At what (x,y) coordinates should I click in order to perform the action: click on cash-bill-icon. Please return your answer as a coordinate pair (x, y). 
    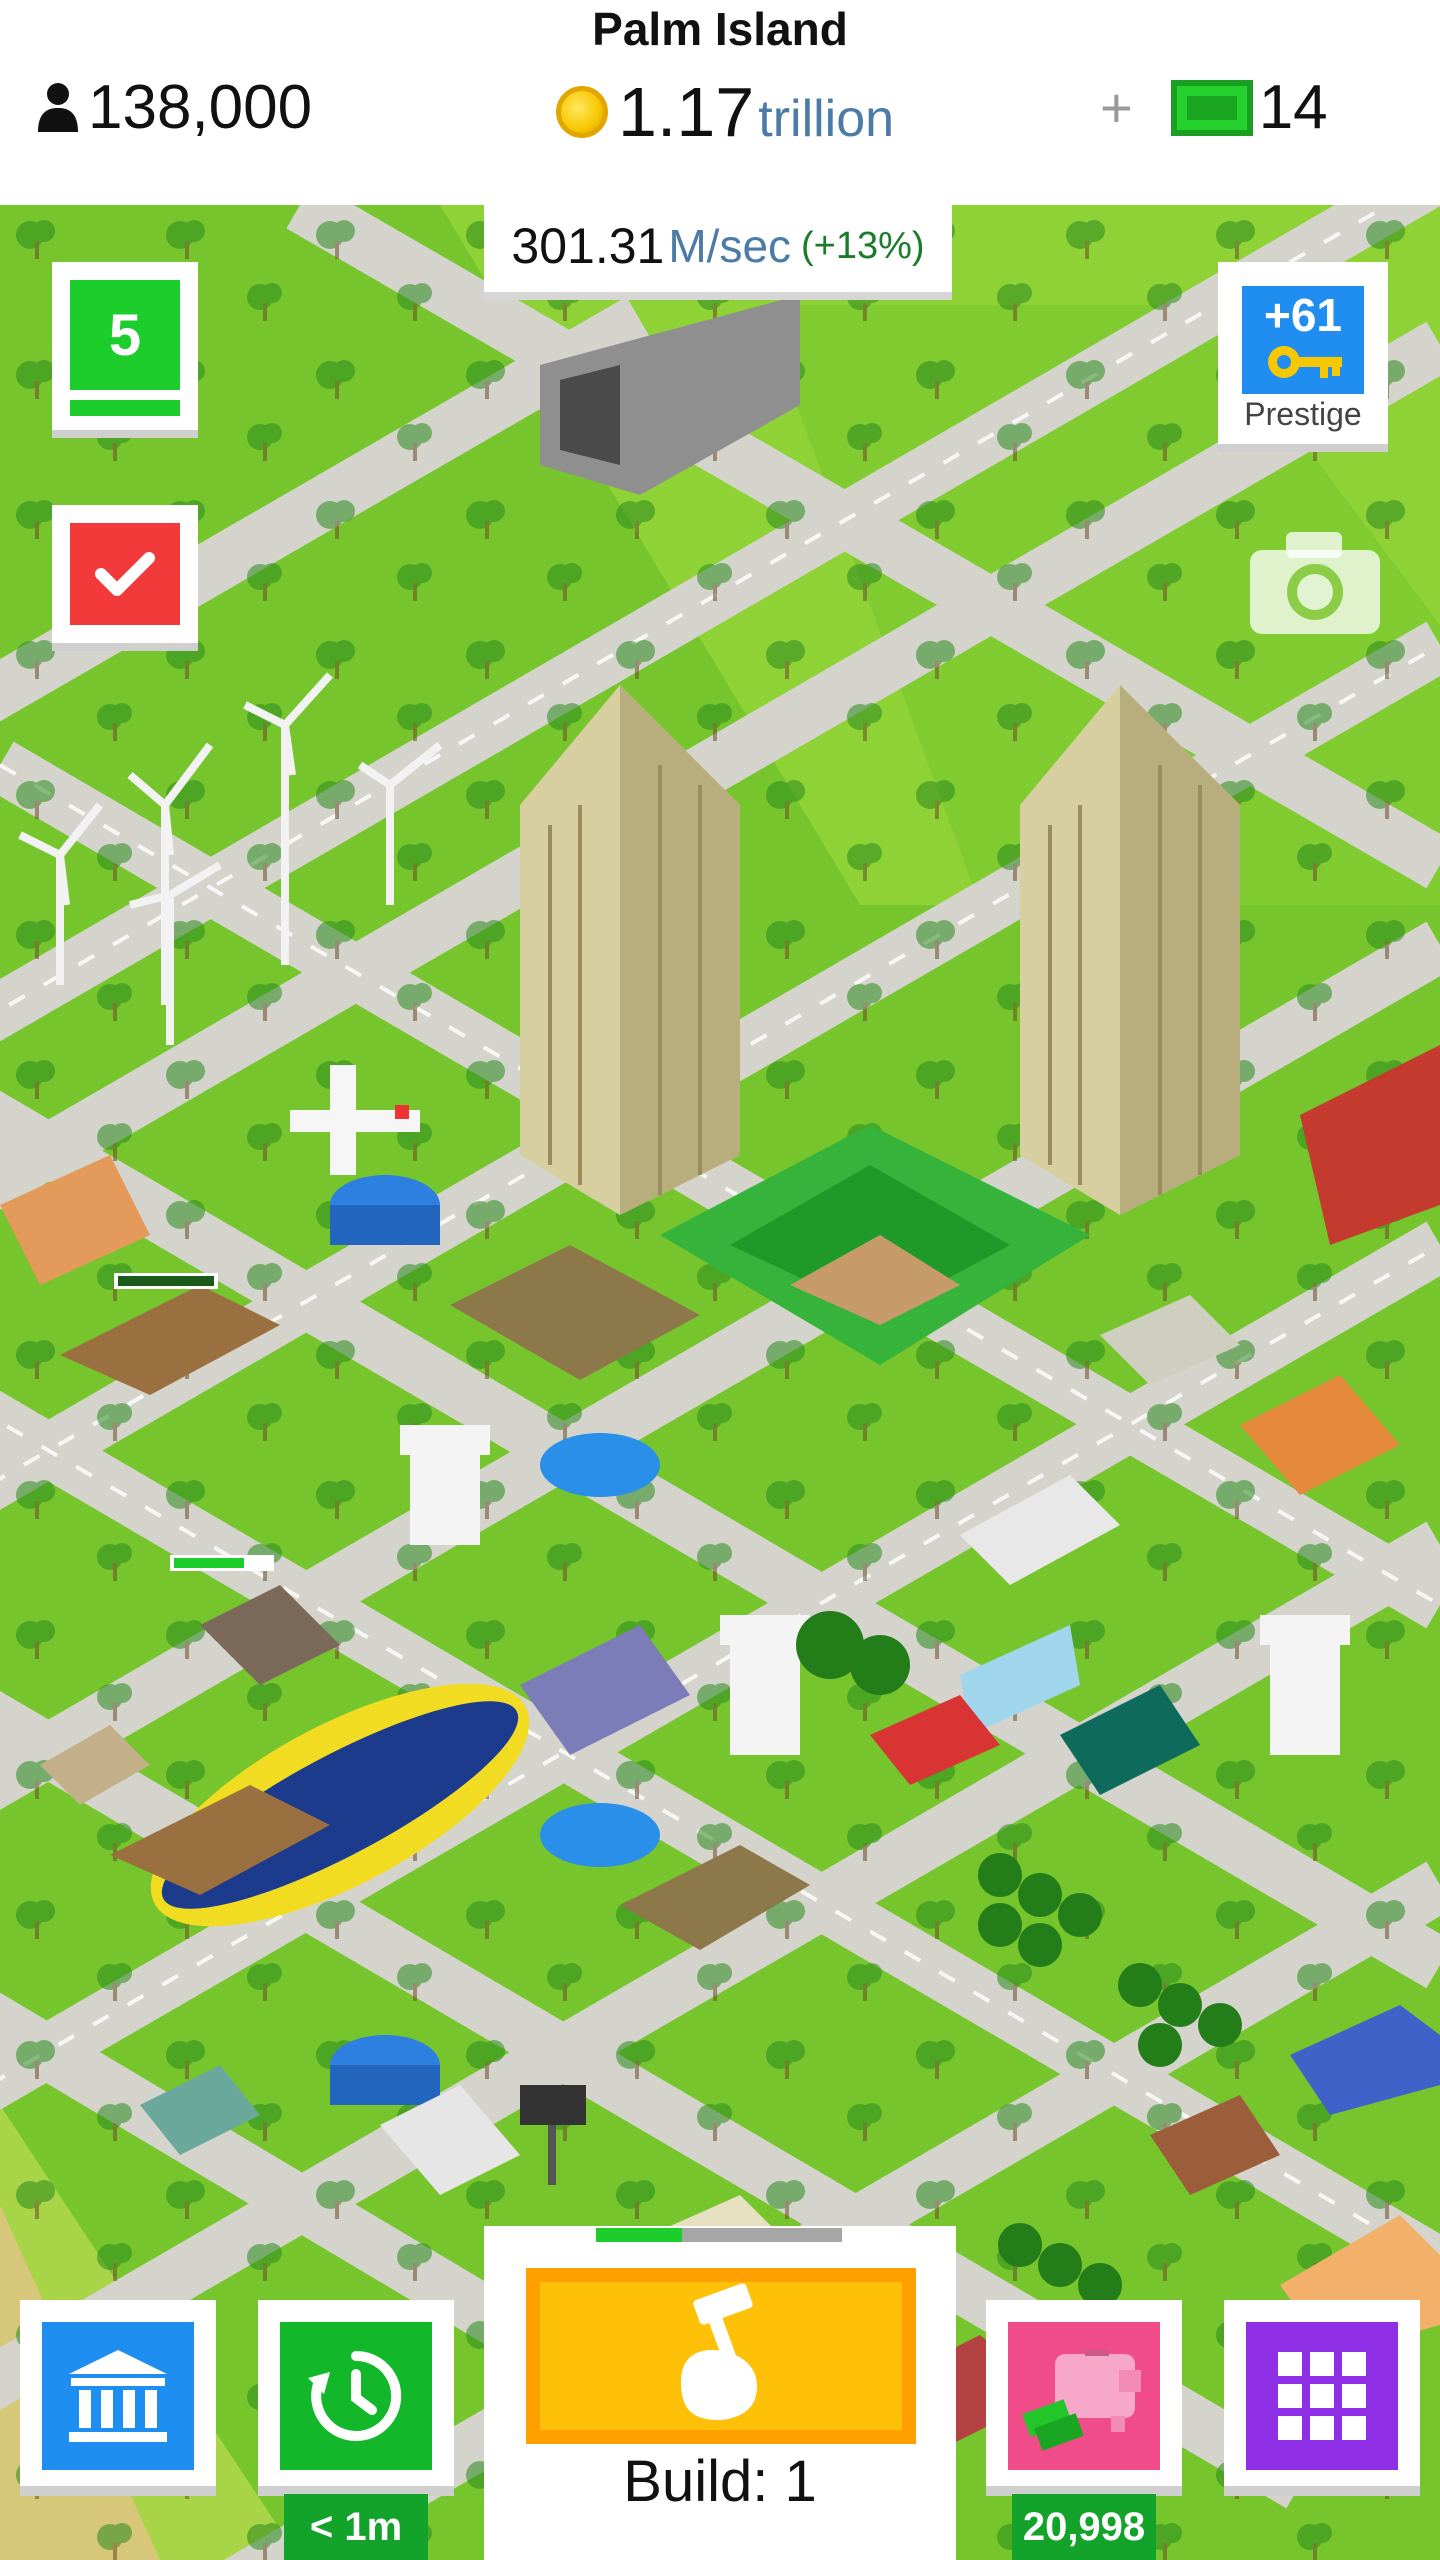
    Looking at the image, I should click on (1211, 107).